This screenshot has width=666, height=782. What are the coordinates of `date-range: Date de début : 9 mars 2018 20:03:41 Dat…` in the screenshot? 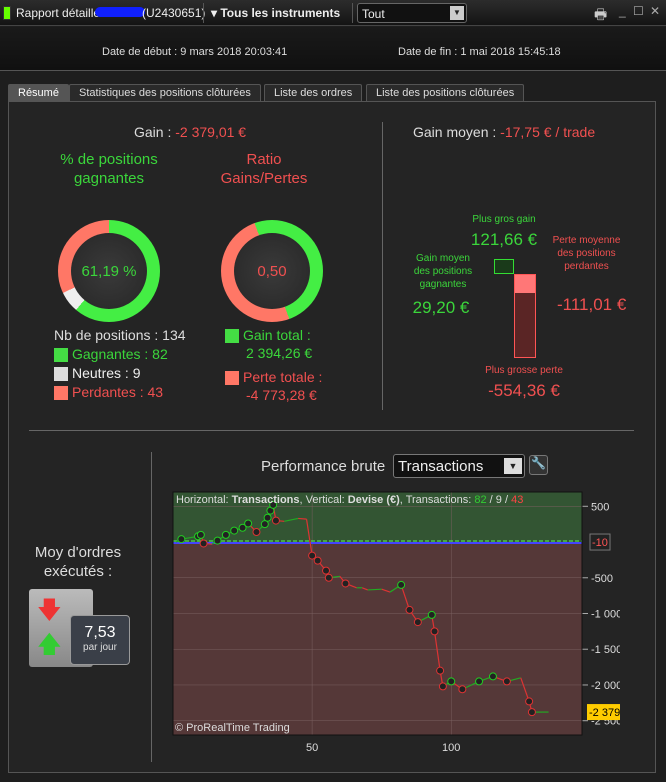 It's located at (333, 49).